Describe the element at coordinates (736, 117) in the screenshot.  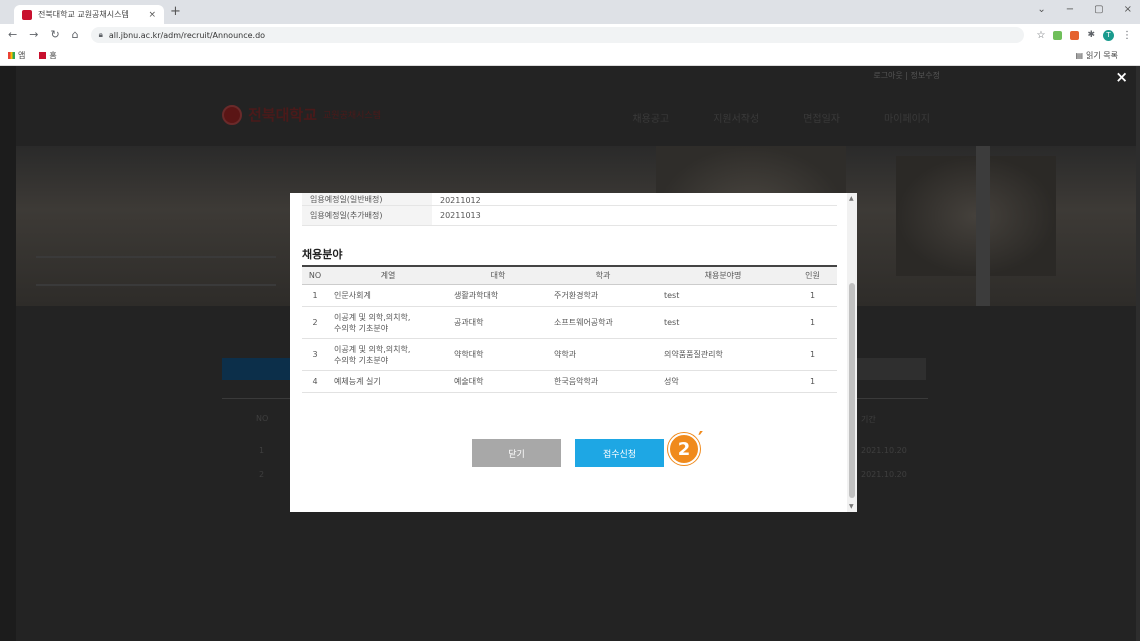
I see `nav-item-application: 지원서작성` at that location.